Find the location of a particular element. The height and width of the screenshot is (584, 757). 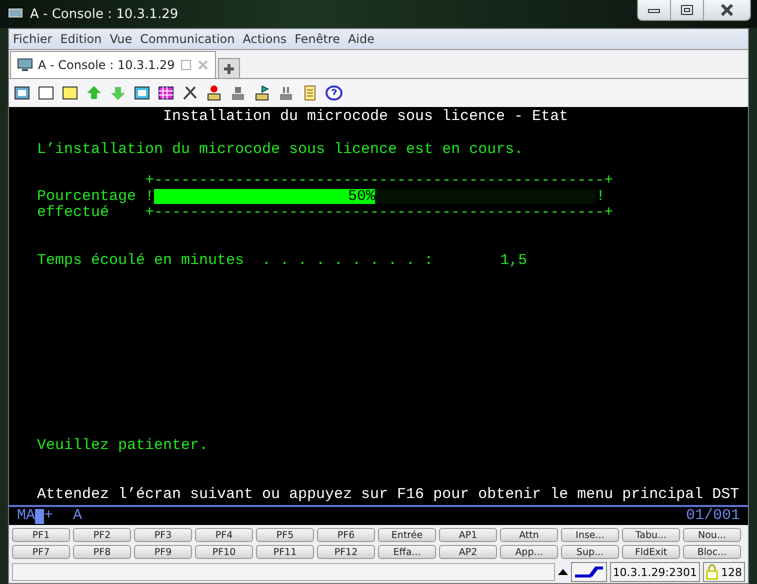

minimize-icon is located at coordinates (654, 10).